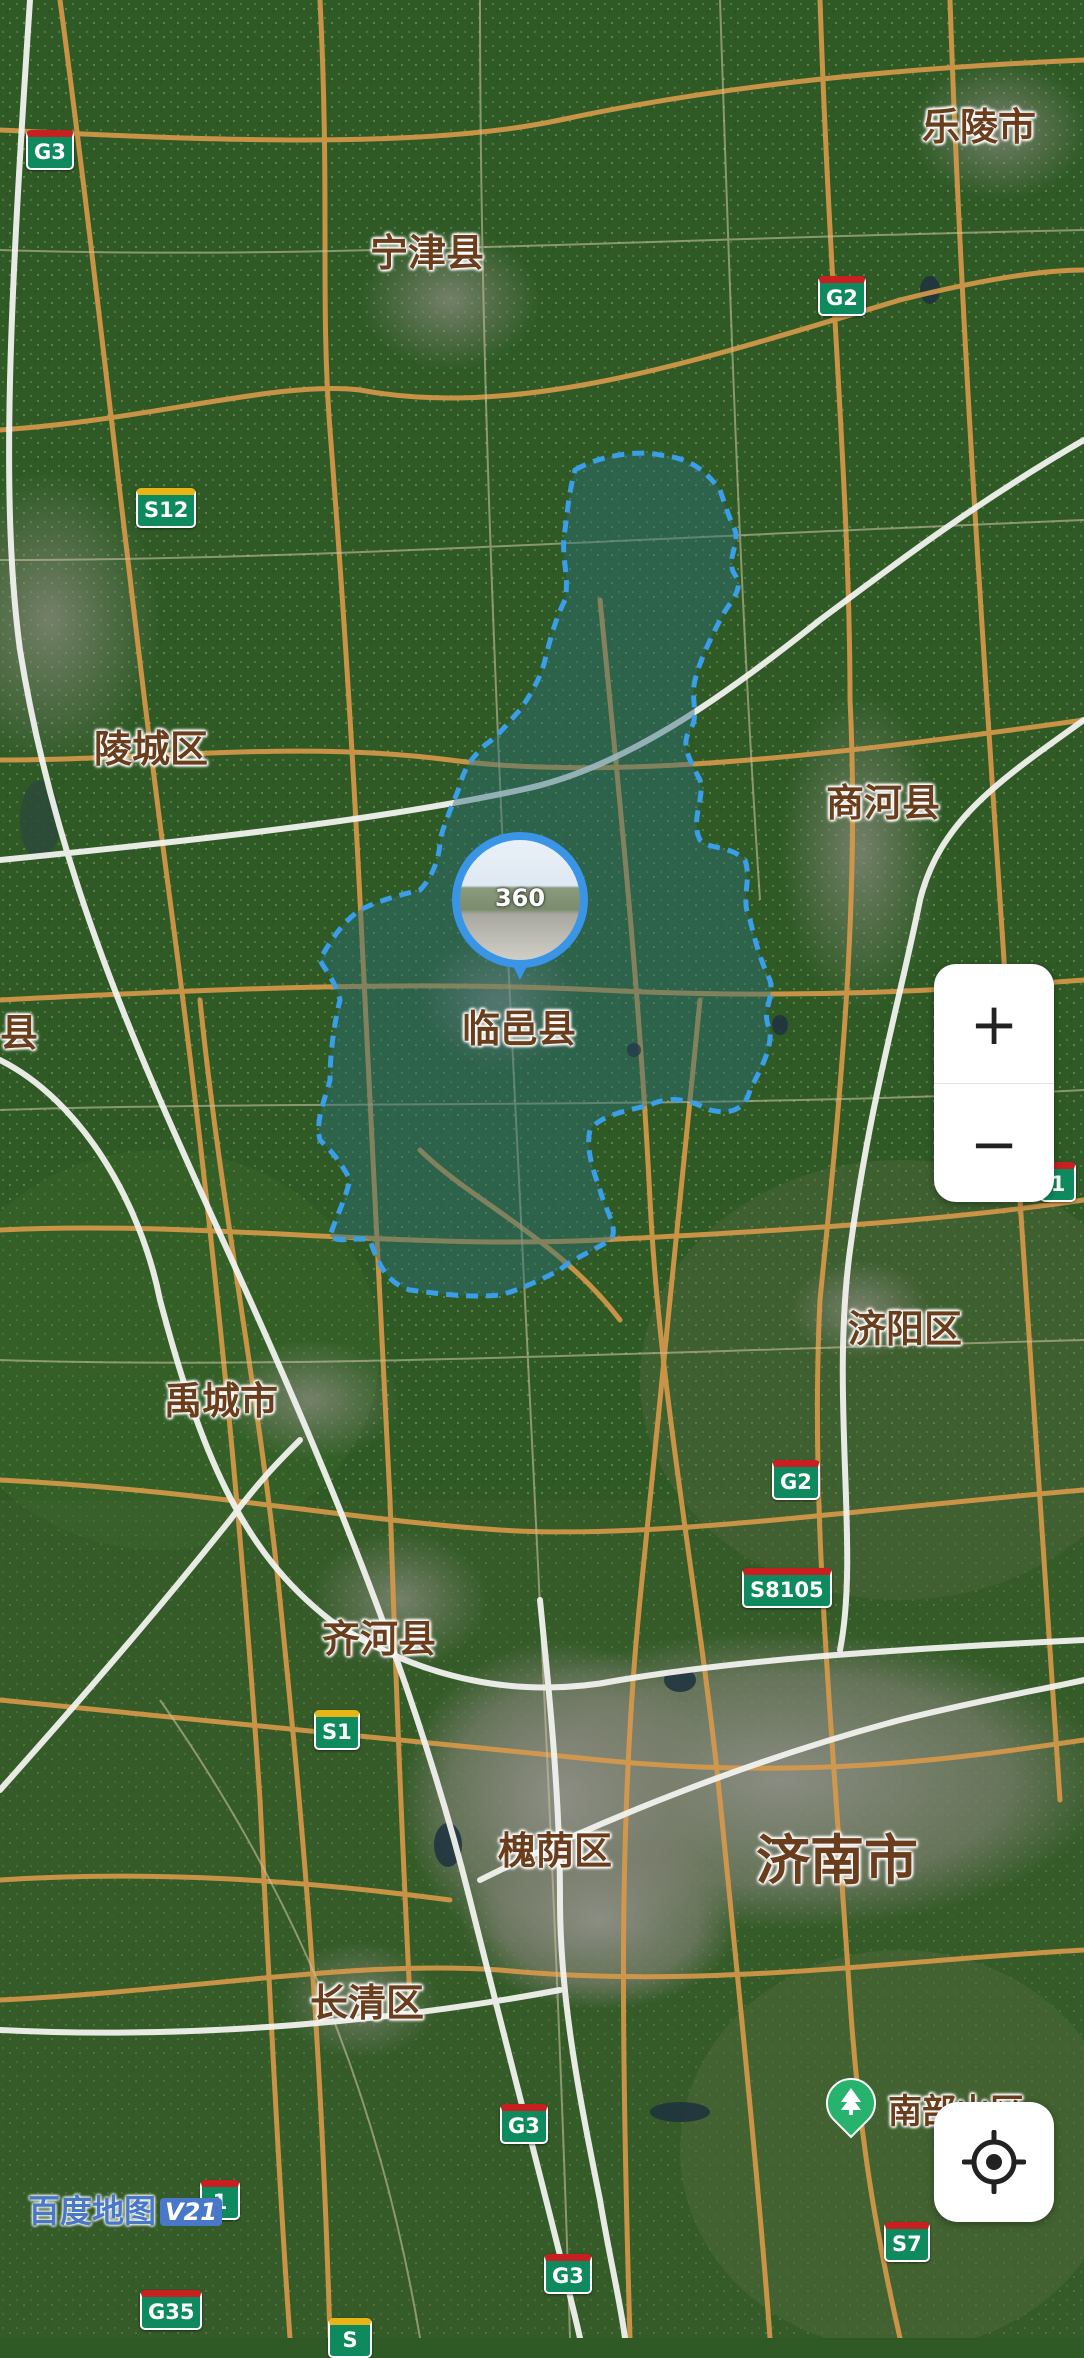  What do you see at coordinates (979, 127) in the screenshot?
I see `place-label-leling: 乐陵市` at bounding box center [979, 127].